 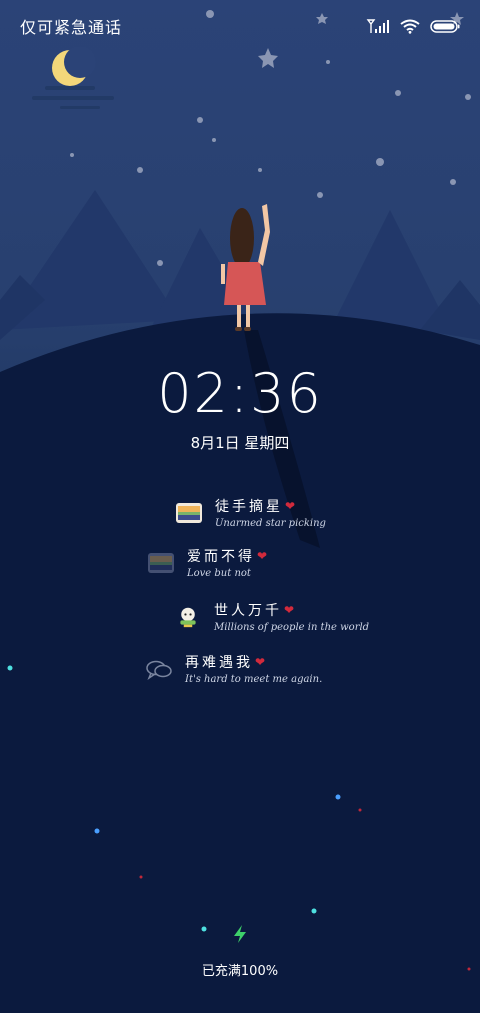 I want to click on notification-title: 再难遇我, so click(x=219, y=663).